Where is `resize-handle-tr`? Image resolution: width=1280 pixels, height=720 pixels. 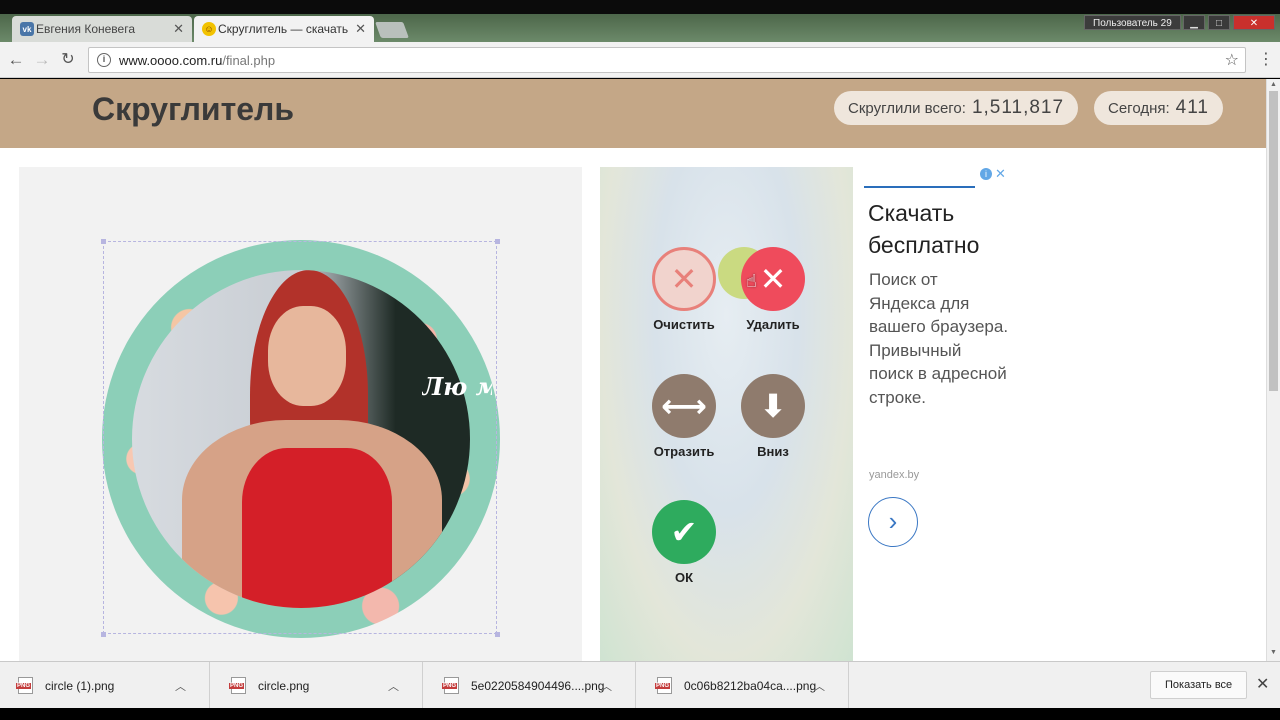
resize-handle-tr is located at coordinates (497, 241).